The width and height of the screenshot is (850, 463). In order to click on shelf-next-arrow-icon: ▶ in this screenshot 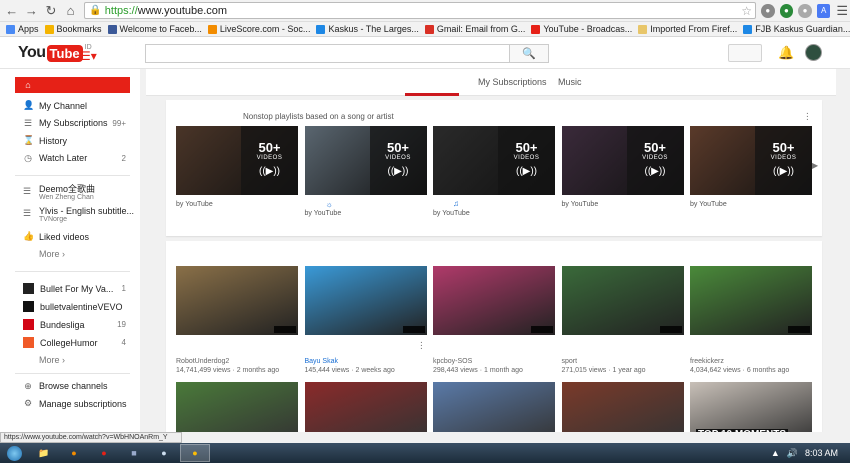, I will do `click(815, 165)`.